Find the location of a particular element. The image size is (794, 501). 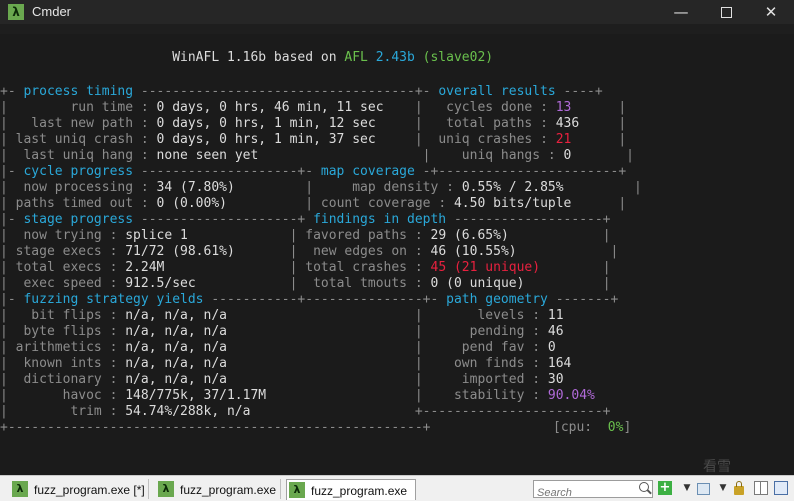

tab-fuzz-program-3: λ fuzz_program.exe is located at coordinates (351, 489).